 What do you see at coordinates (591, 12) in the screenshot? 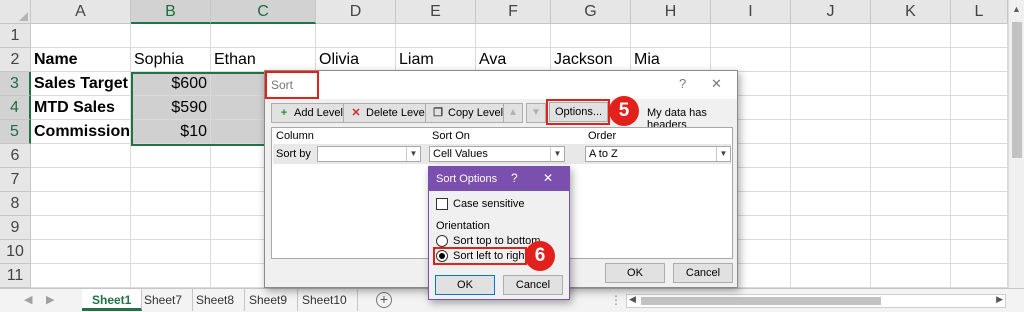
I see `column-header-g: G` at bounding box center [591, 12].